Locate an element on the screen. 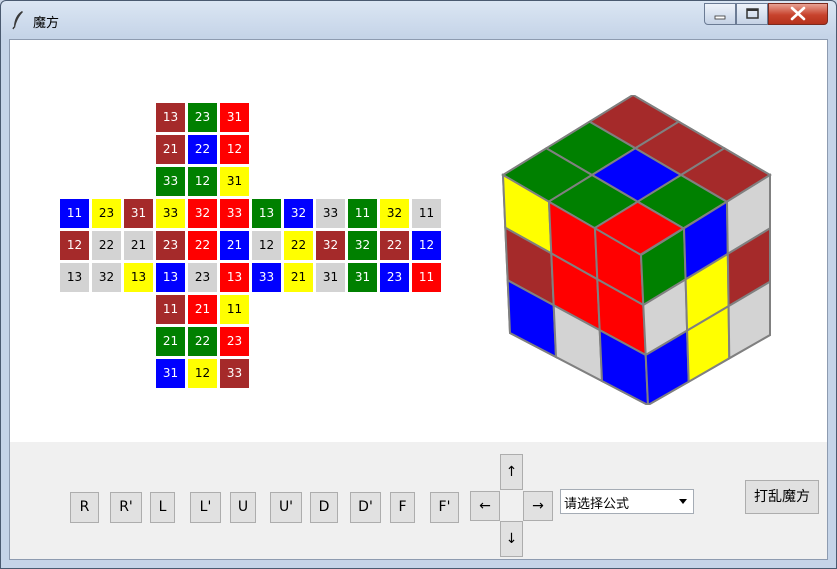 The height and width of the screenshot is (569, 837). chevron-down-icon is located at coordinates (683, 501).